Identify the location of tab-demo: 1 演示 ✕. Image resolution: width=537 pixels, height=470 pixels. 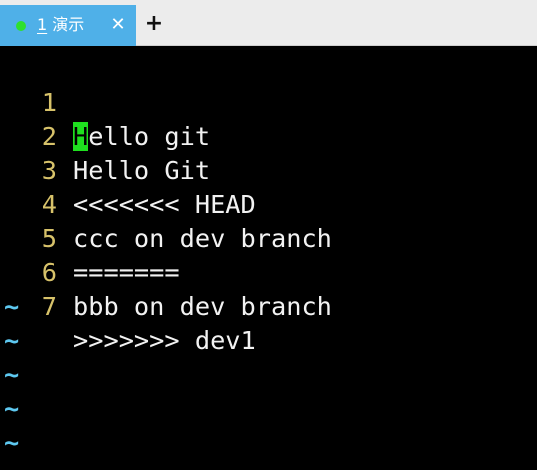
(68, 25).